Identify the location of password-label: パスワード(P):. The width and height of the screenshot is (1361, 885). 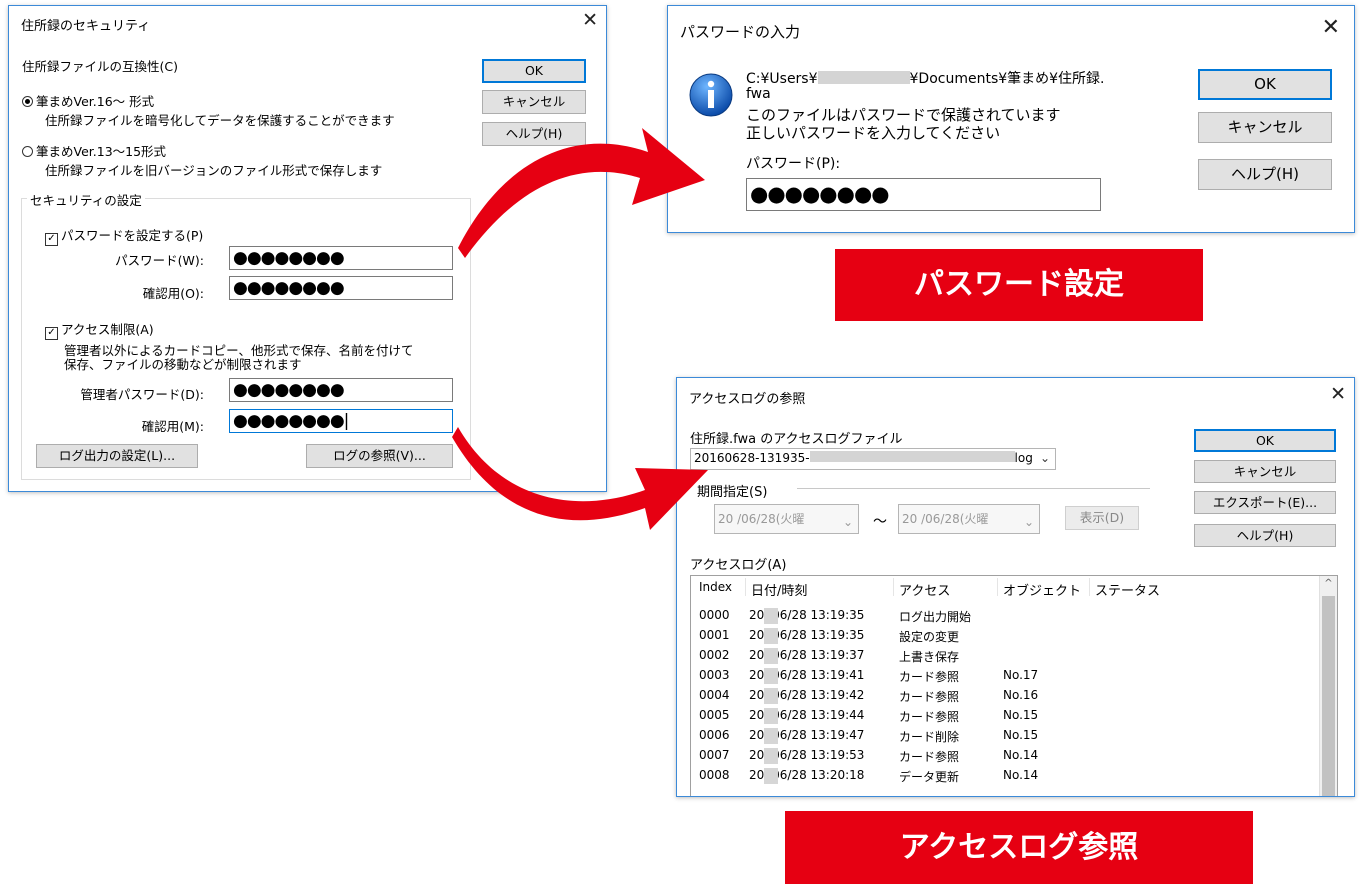
(793, 164).